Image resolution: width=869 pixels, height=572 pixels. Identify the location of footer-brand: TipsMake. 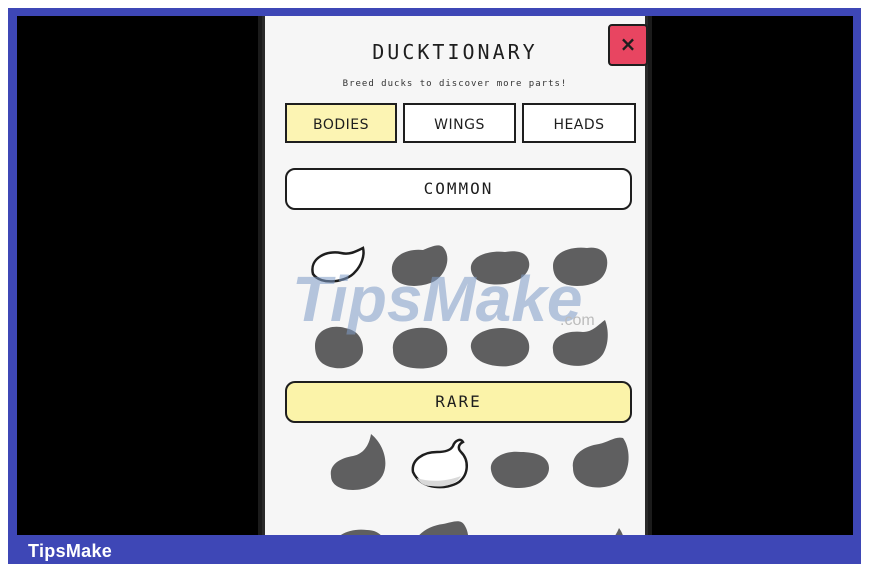
(70, 551).